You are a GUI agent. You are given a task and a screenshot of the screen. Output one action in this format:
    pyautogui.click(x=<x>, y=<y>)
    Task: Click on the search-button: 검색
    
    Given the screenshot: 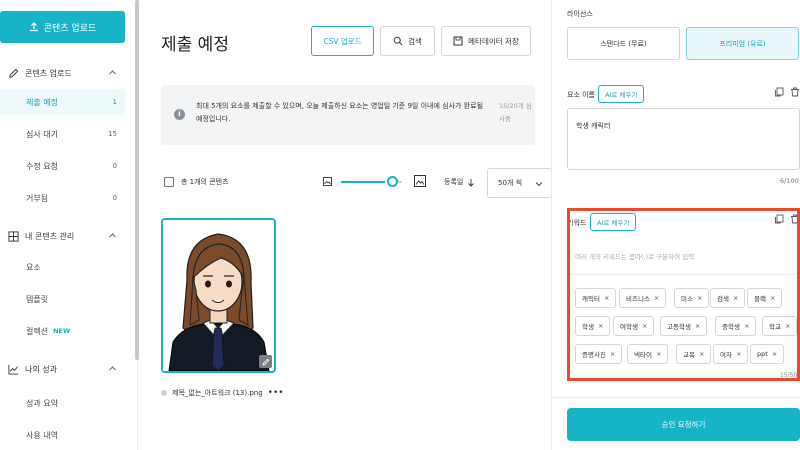 What is the action you would take?
    pyautogui.click(x=407, y=41)
    